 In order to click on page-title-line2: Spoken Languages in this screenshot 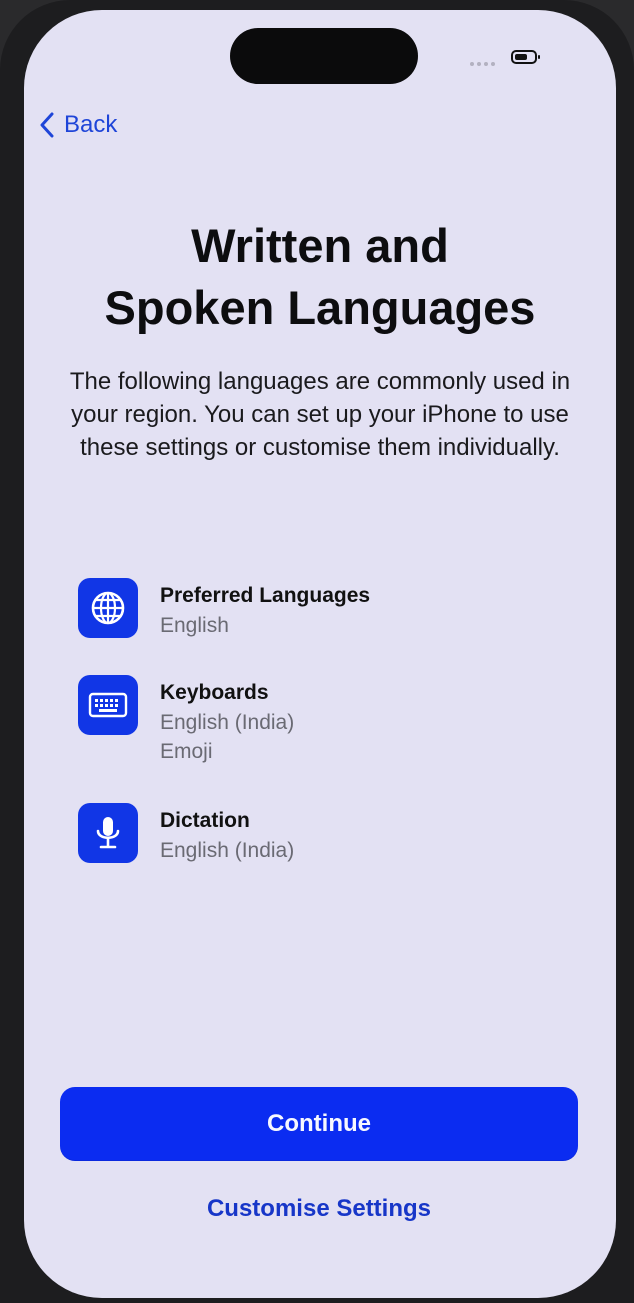, I will do `click(320, 307)`.